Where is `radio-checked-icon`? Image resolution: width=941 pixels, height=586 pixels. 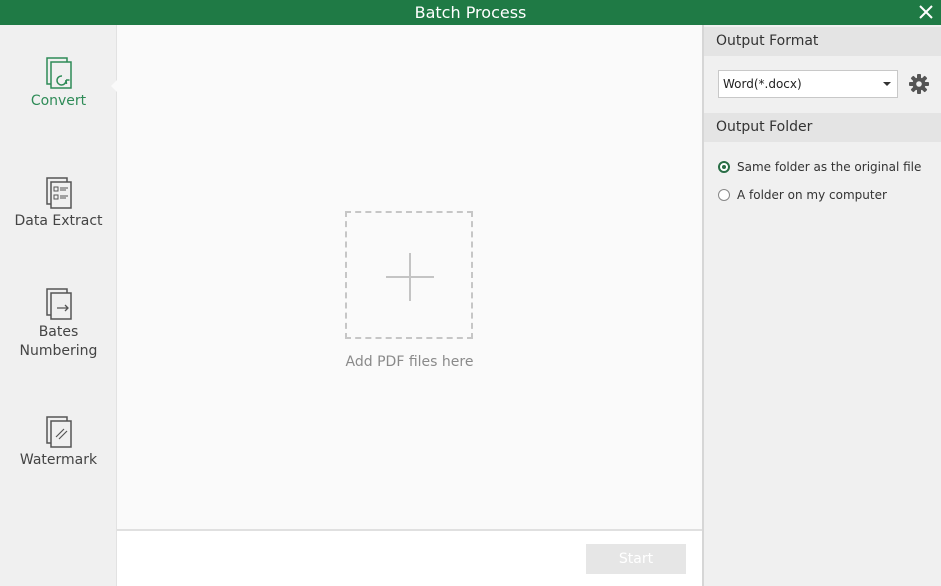 radio-checked-icon is located at coordinates (724, 167).